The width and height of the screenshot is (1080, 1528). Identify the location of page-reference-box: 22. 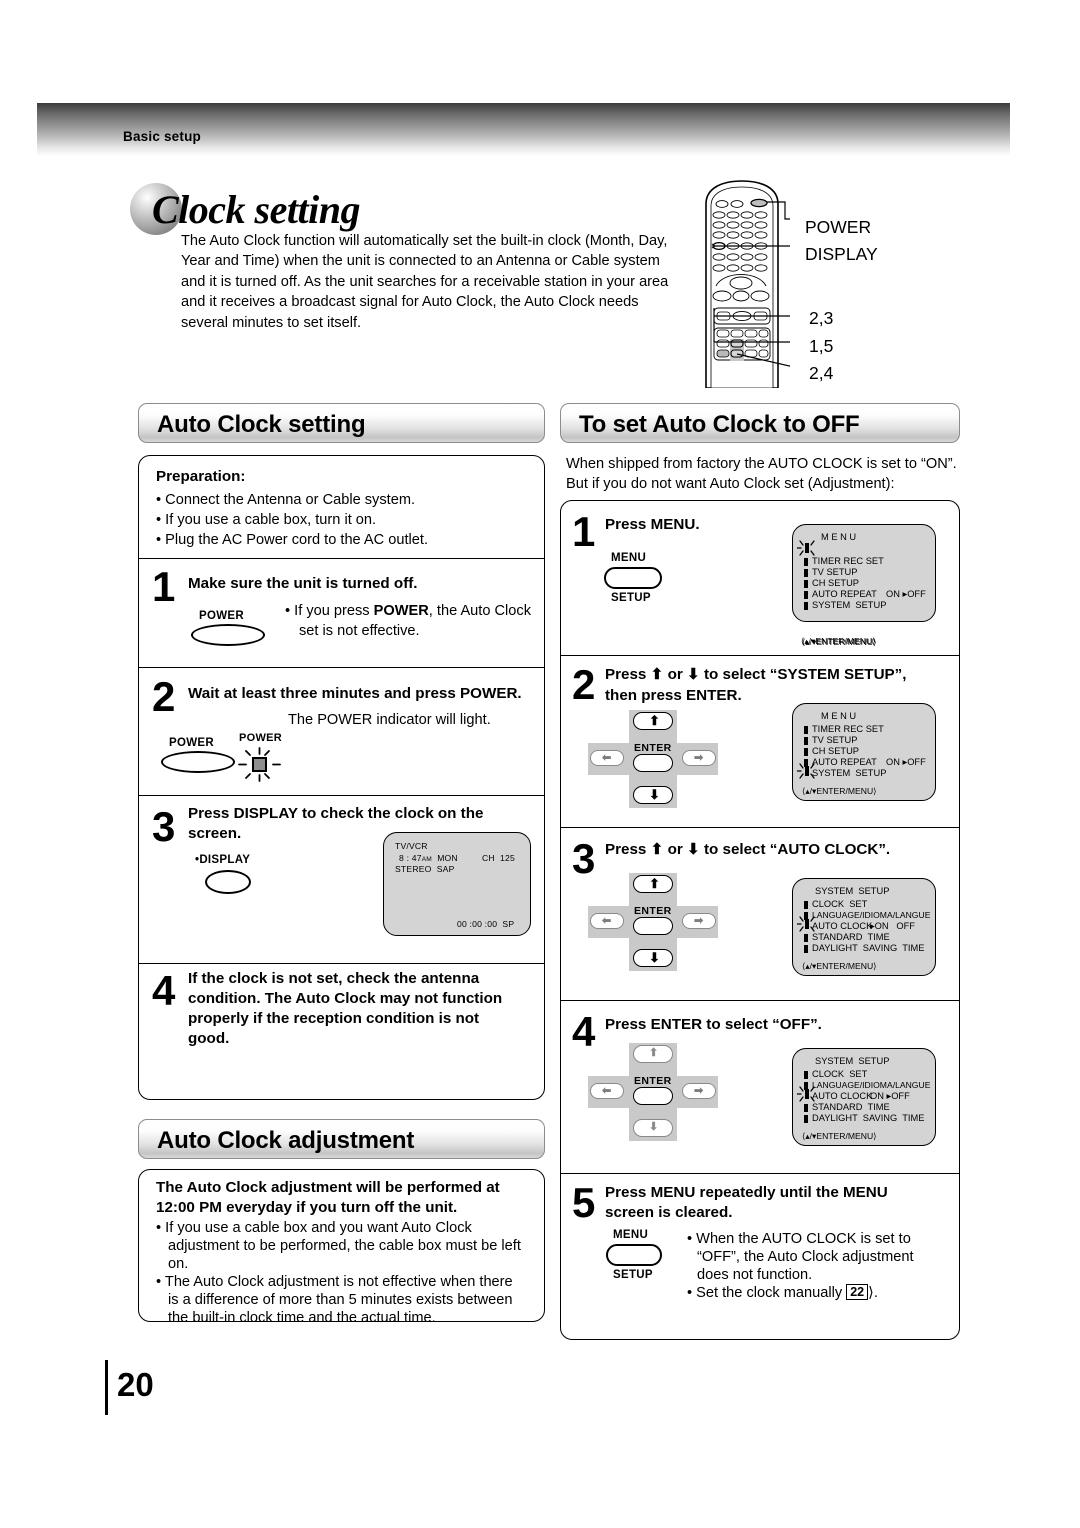
(857, 1292).